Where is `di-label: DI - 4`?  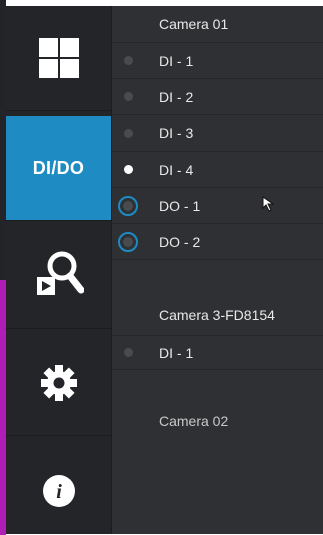 di-label: DI - 4 is located at coordinates (176, 169).